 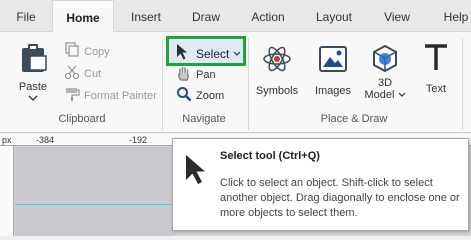 What do you see at coordinates (93, 73) in the screenshot?
I see `cut-label: Cut` at bounding box center [93, 73].